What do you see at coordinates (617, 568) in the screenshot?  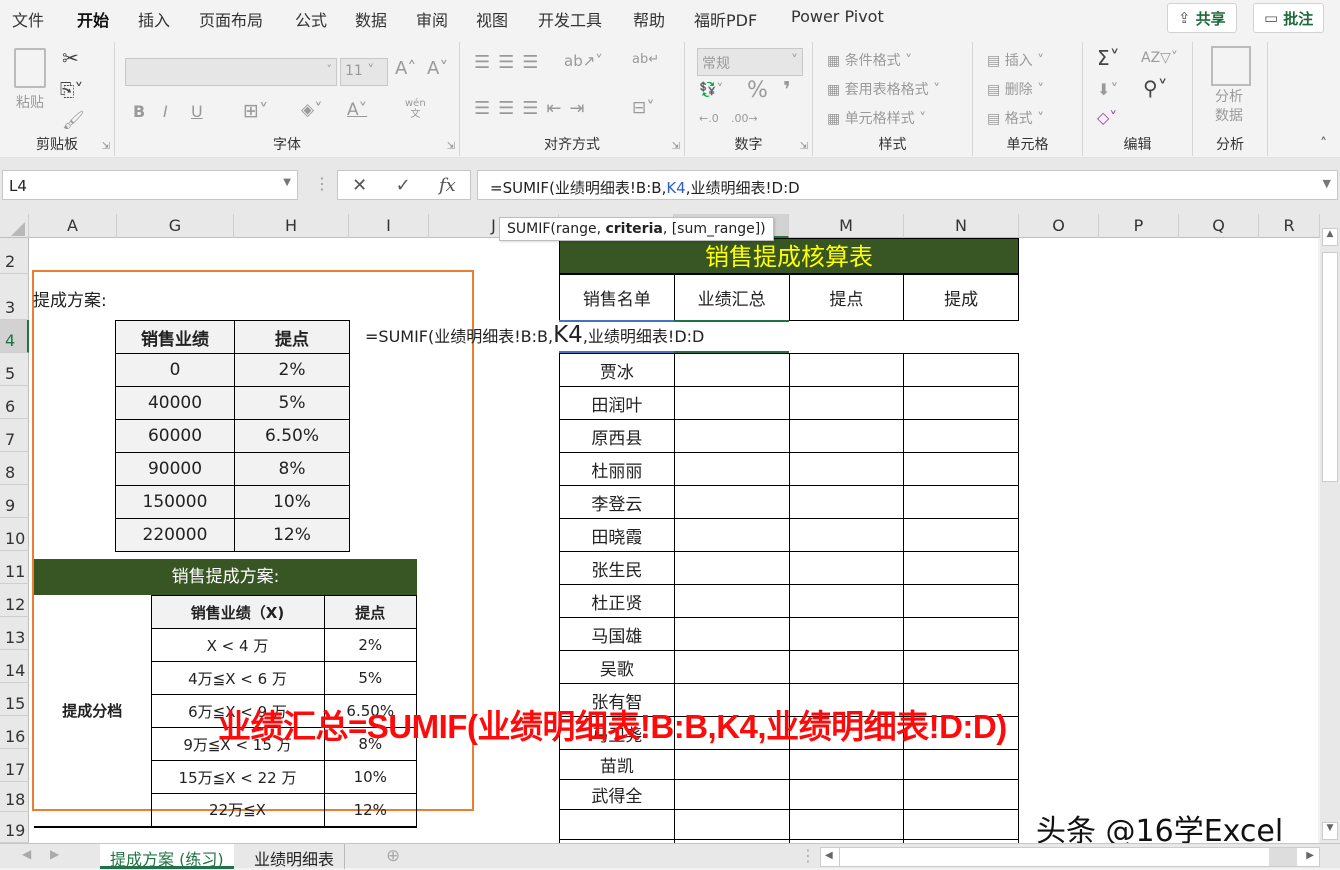 I see `name-cell: 张生民` at bounding box center [617, 568].